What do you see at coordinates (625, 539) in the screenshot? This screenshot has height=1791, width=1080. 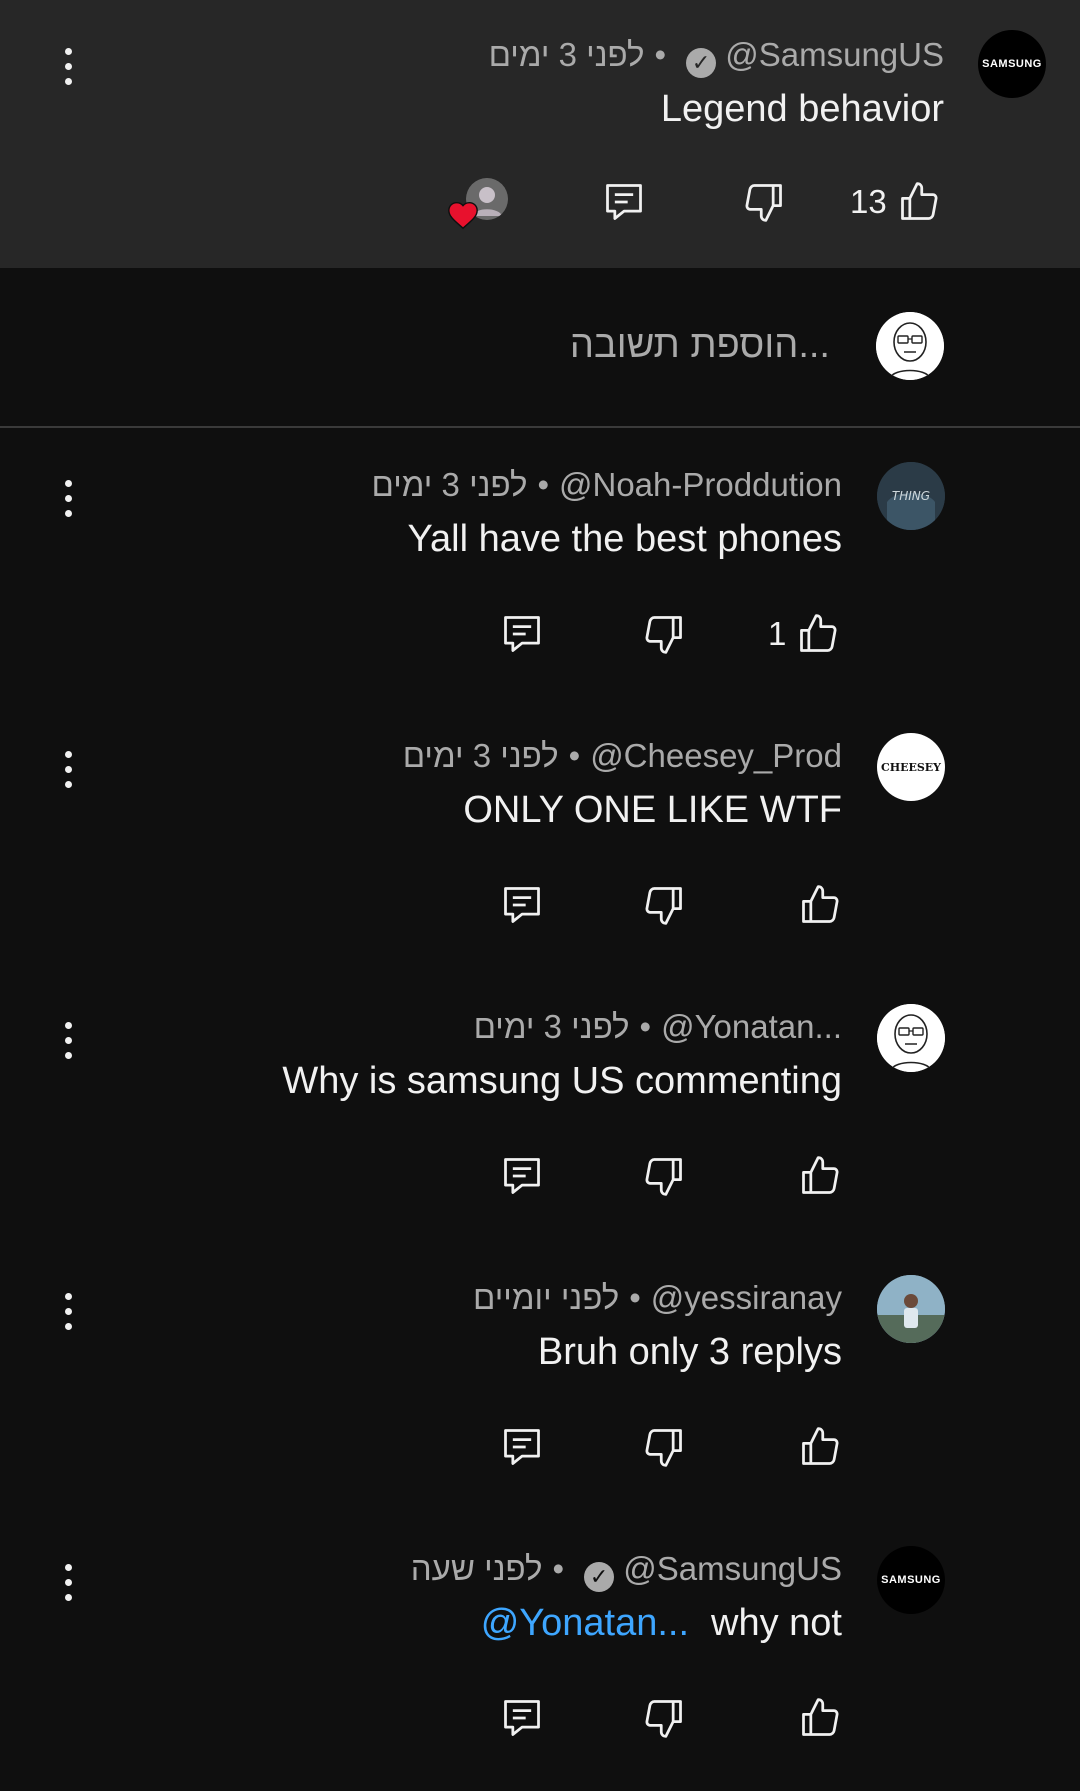 I see `comment-text: Yall have the best phones` at bounding box center [625, 539].